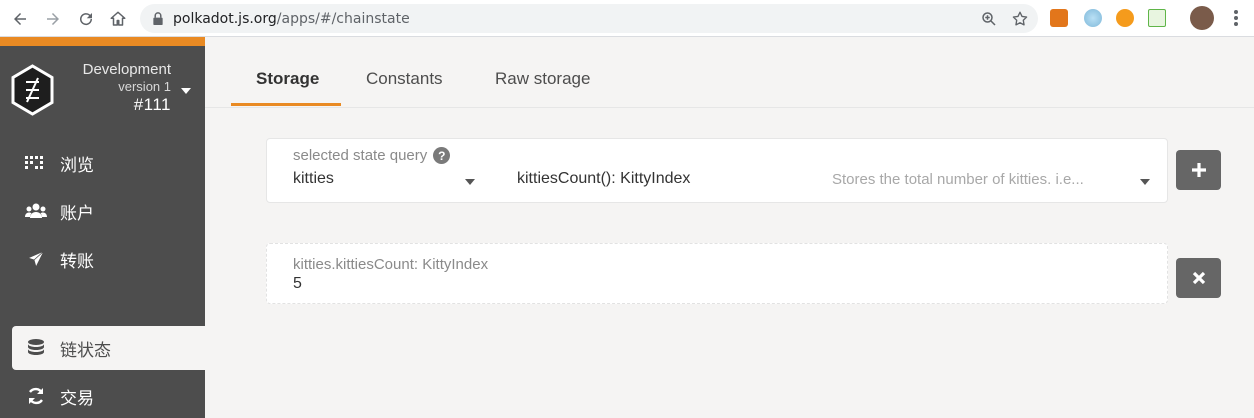 This screenshot has width=1254, height=418. What do you see at coordinates (589, 18) in the screenshot?
I see `address-bar: polkadot.js.org/apps/#/chainstate` at bounding box center [589, 18].